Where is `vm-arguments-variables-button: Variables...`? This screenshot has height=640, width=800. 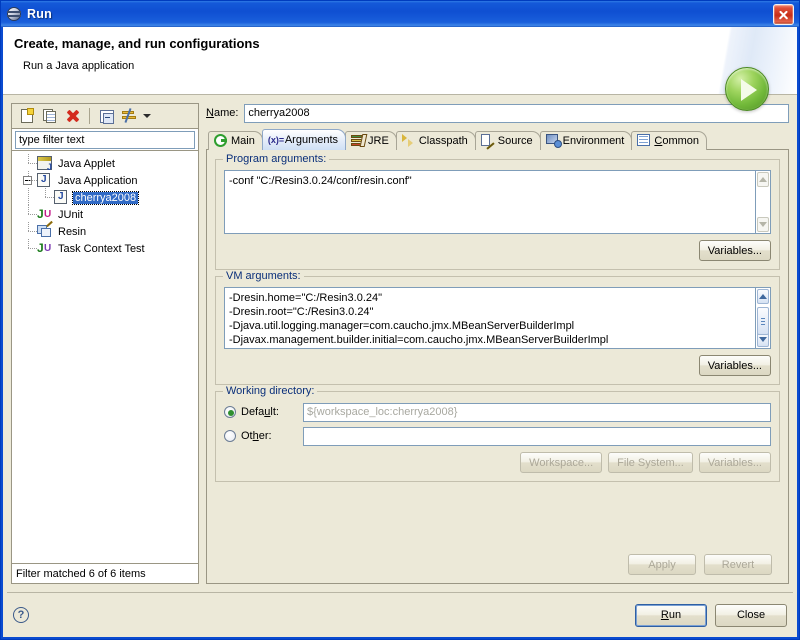
vm-arguments-variables-button: Variables... is located at coordinates (734, 365).